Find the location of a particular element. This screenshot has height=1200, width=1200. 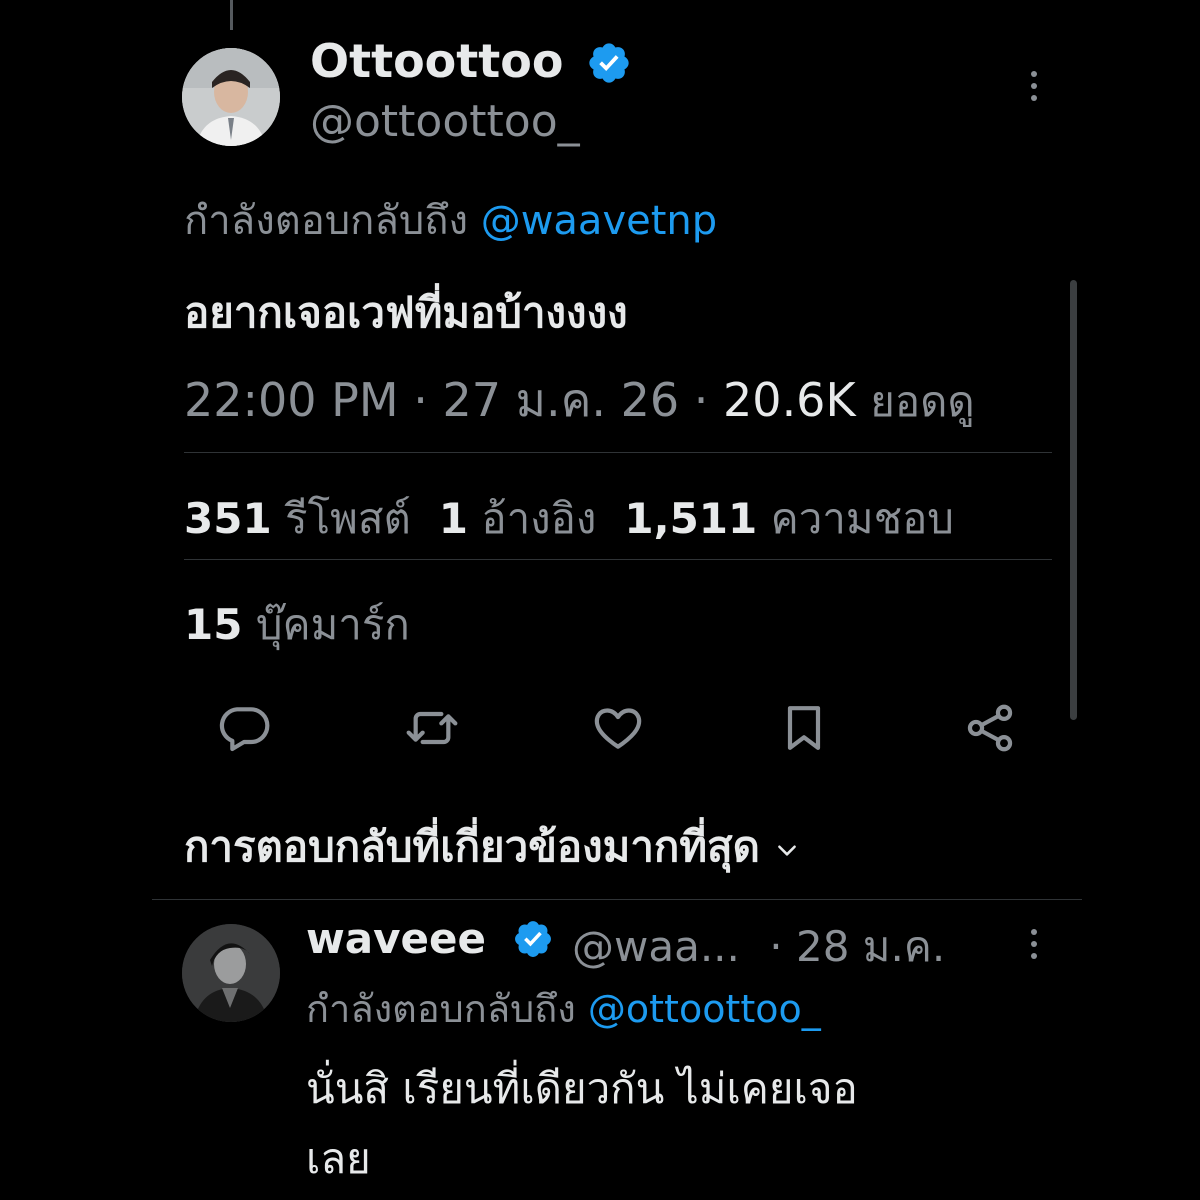

bookmarks-stat: 15 บุ๊คมาร์ก is located at coordinates (311, 625).